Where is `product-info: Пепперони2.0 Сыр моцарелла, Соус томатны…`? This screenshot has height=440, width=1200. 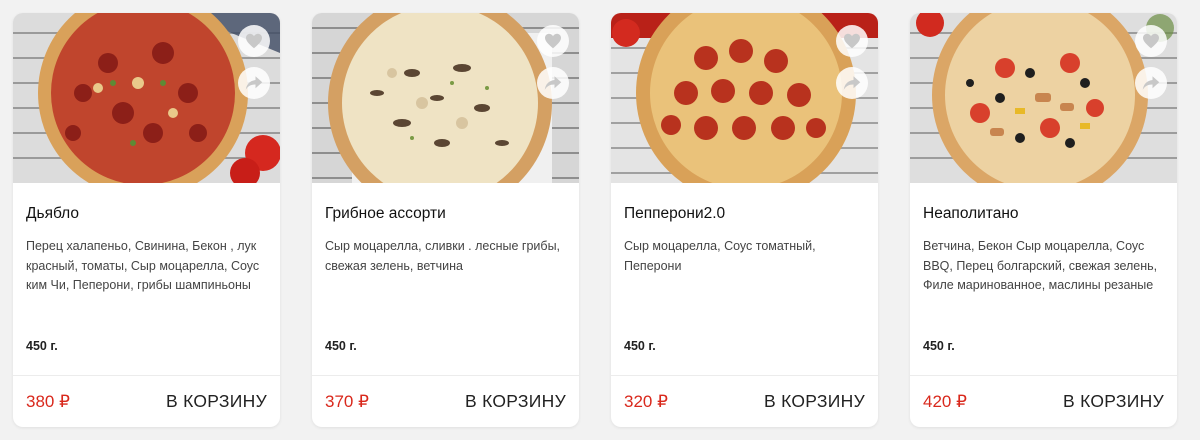
product-info: Пепперони2.0 Сыр моцарелла, Соус томатны… is located at coordinates (744, 279).